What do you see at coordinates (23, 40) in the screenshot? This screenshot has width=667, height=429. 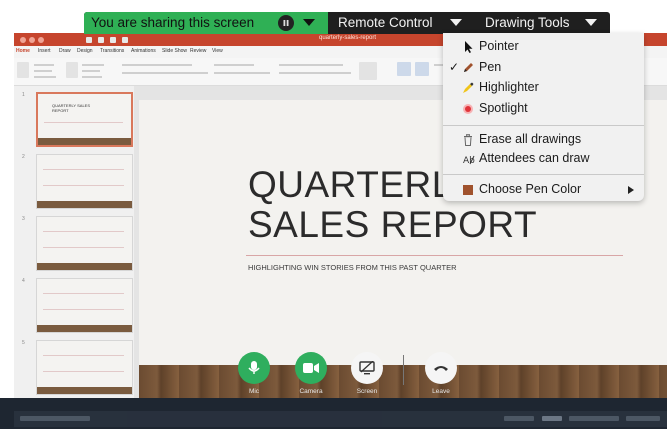 I see `close-window-icon` at bounding box center [23, 40].